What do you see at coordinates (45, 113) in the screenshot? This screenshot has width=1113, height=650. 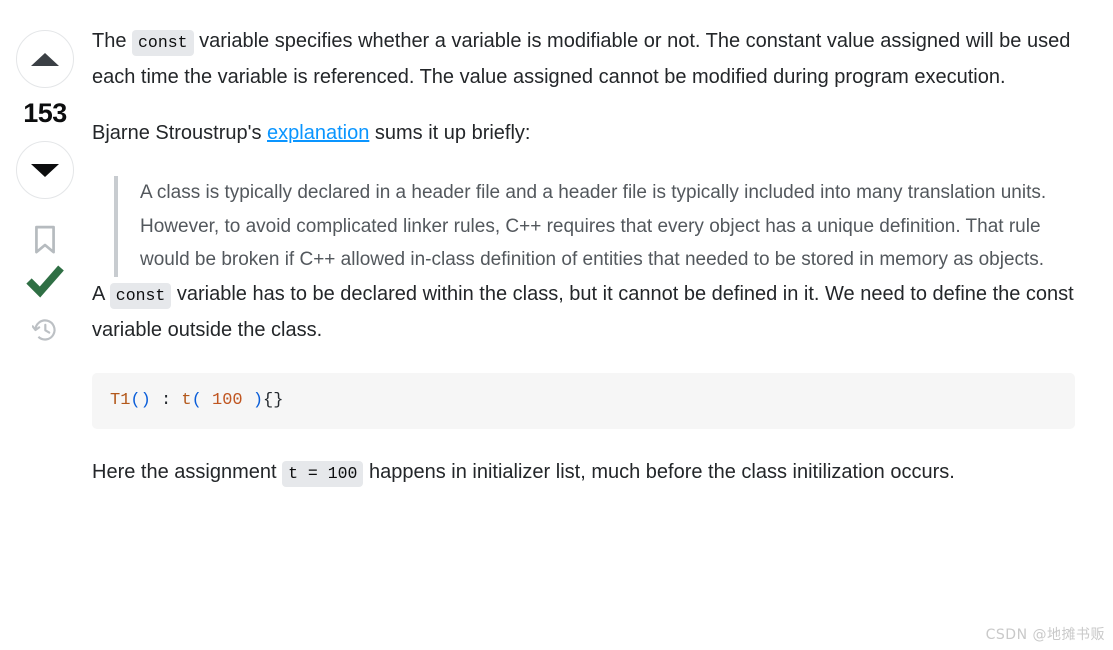 I see `vote-count: 153` at bounding box center [45, 113].